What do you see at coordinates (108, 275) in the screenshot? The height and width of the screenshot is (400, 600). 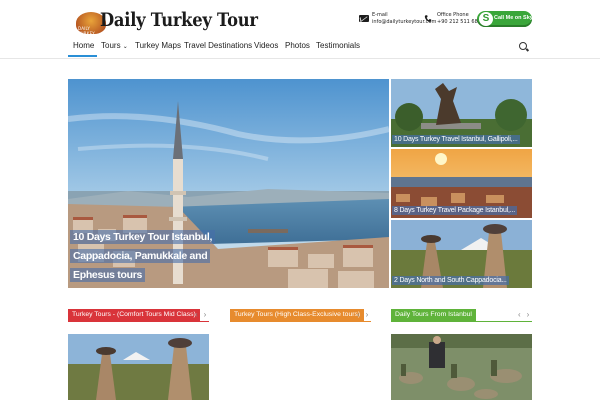 I see `hero-main-caption-line: Ephesus tours` at bounding box center [108, 275].